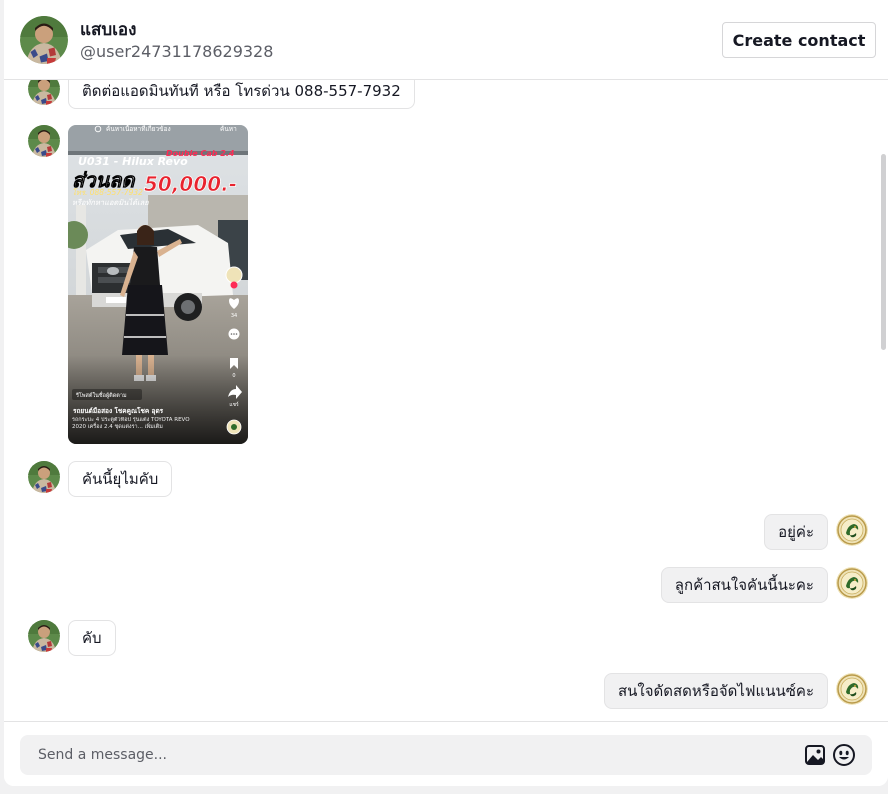 The width and height of the screenshot is (888, 794). Describe the element at coordinates (118, 411) in the screenshot. I see `video-account-name: รถยนต์มือสอง โชคคูณโชค อุดร` at that location.